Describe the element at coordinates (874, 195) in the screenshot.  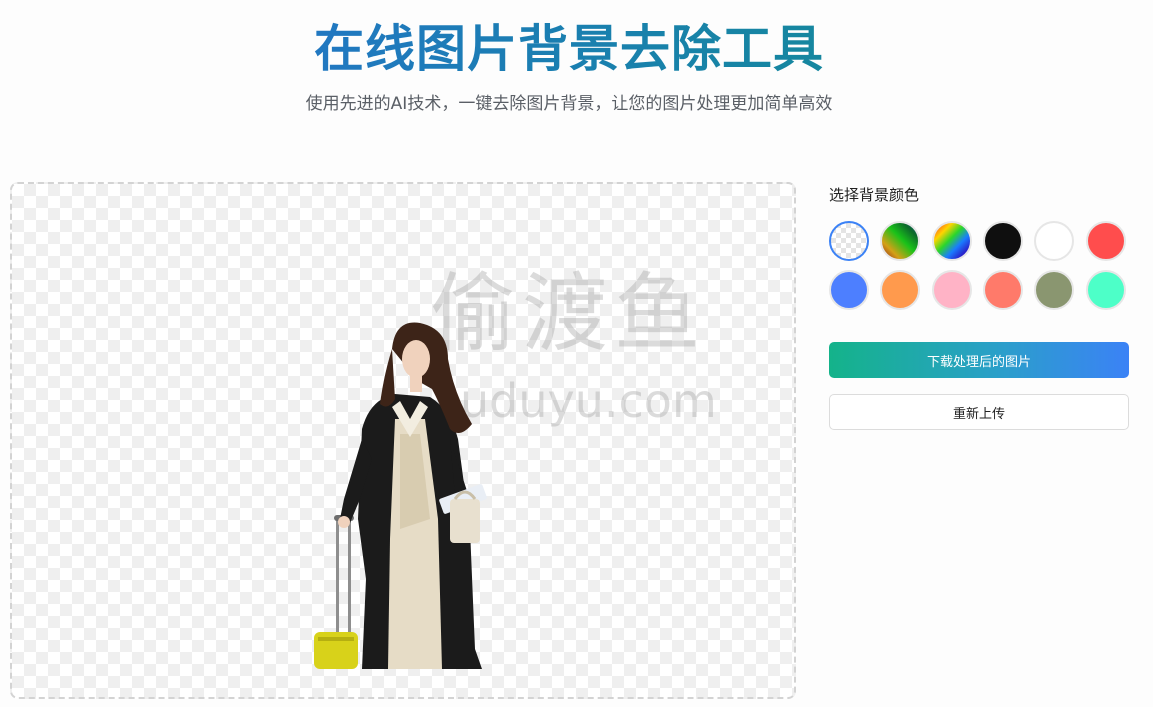
I see `background-color-label: 选择背景颜色` at that location.